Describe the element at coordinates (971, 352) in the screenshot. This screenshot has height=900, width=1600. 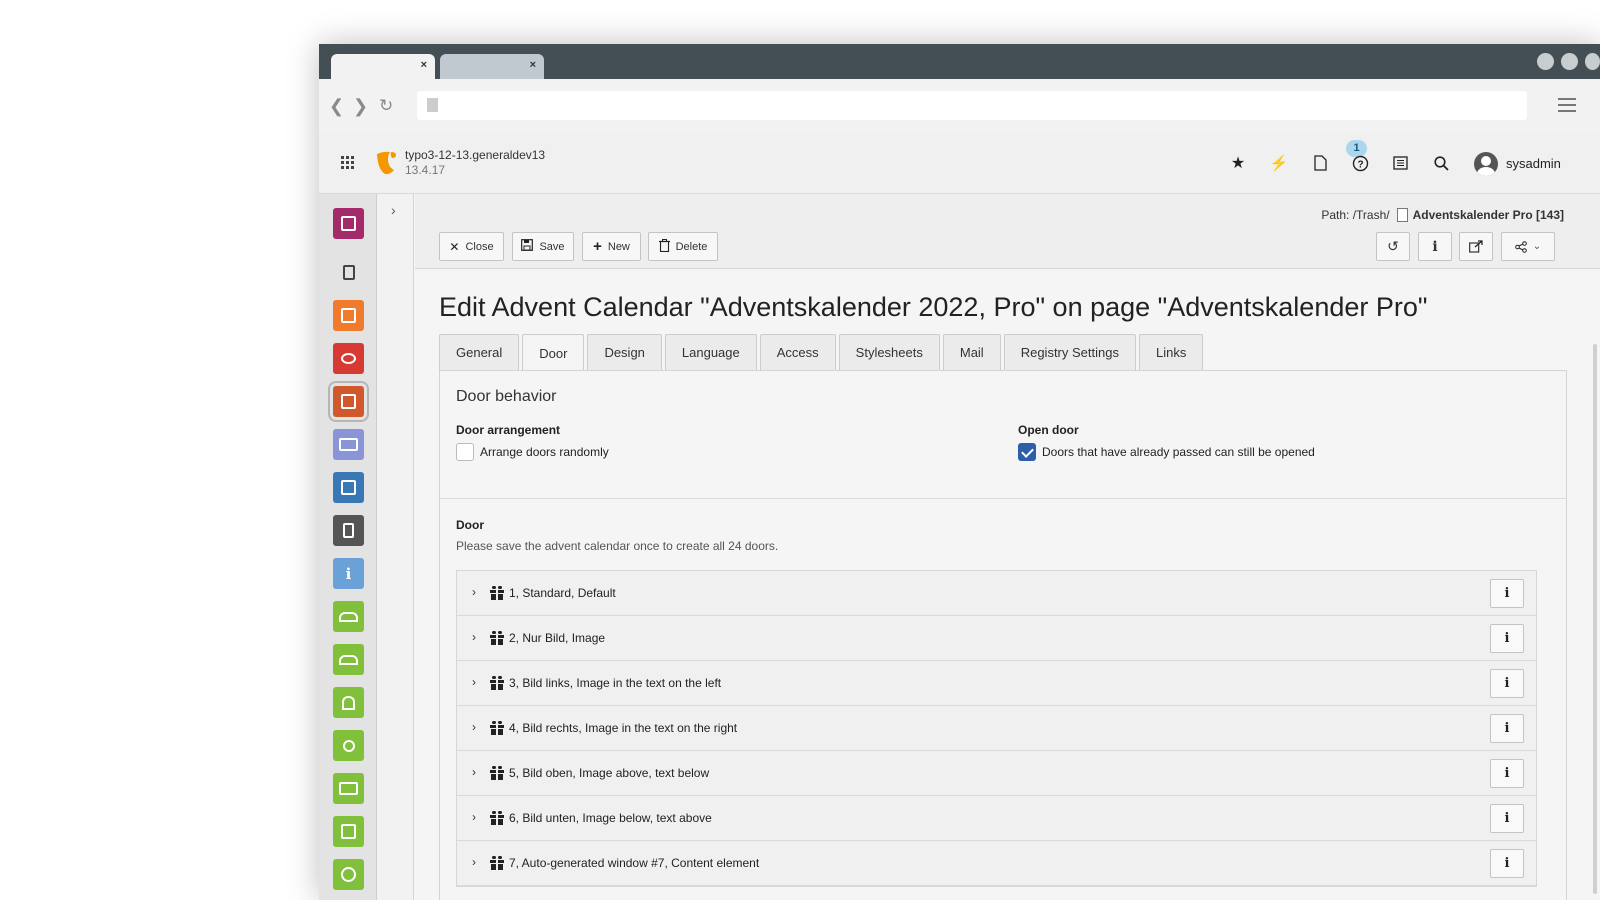
I see `tab-mail: Mail` at that location.